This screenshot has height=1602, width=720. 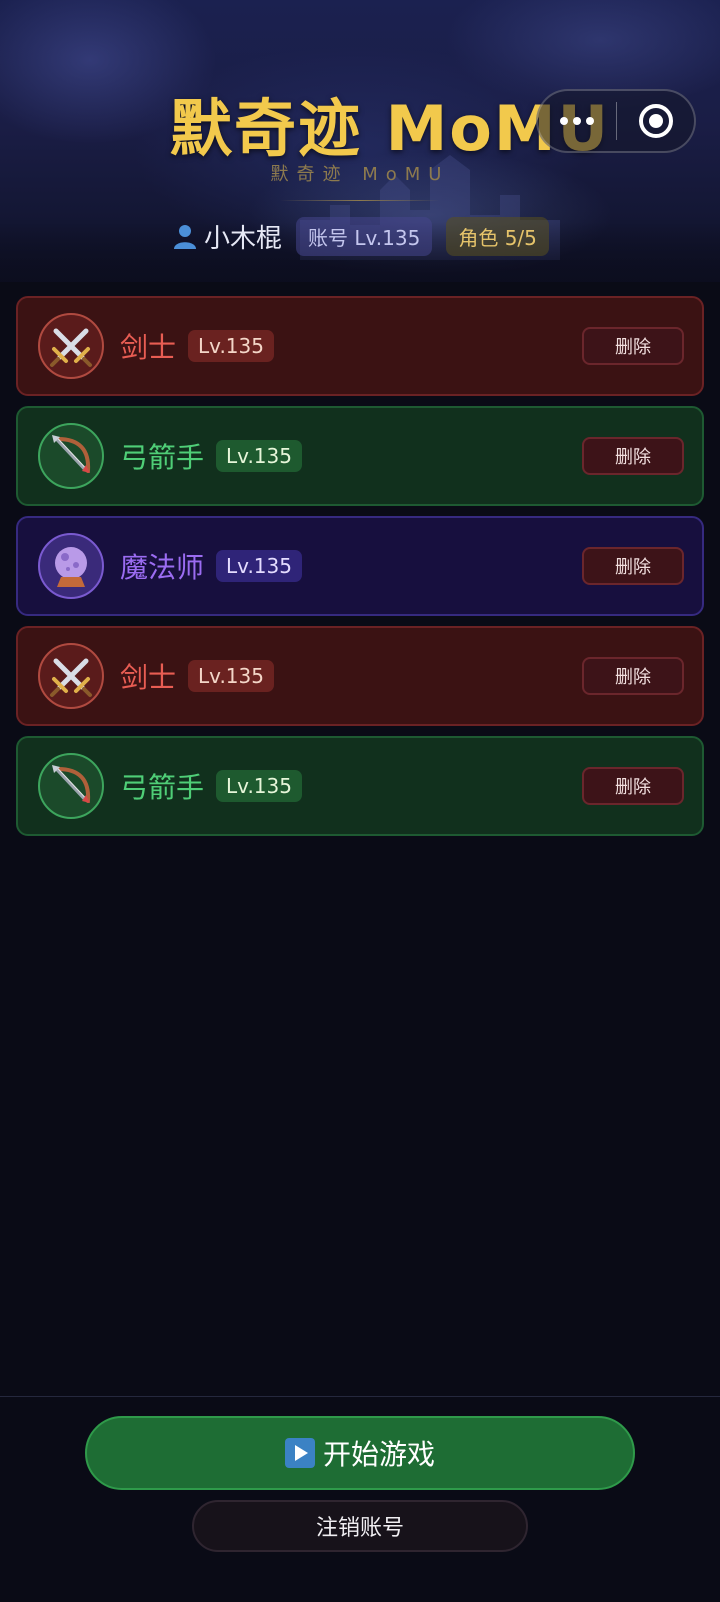 What do you see at coordinates (185, 237) in the screenshot?
I see `user-icon` at bounding box center [185, 237].